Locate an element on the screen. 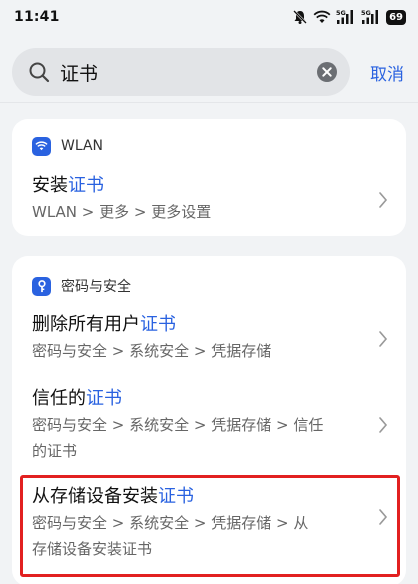 The width and height of the screenshot is (418, 584). divider is located at coordinates (209, 102).